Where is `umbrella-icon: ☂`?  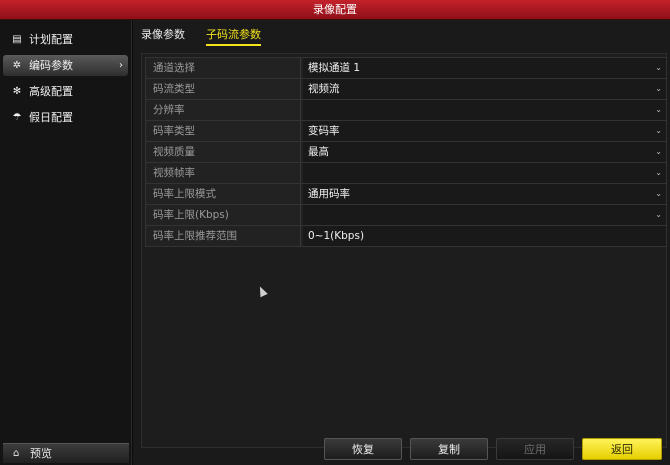 umbrella-icon: ☂ is located at coordinates (17, 117).